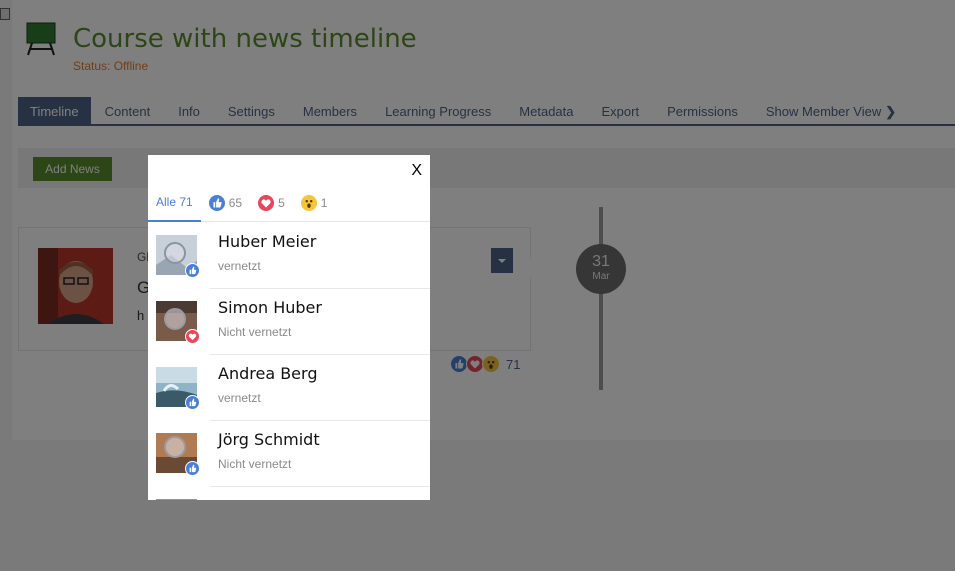 This screenshot has width=955, height=571. Describe the element at coordinates (267, 373) in the screenshot. I see `person-name: Andrea Berg` at that location.